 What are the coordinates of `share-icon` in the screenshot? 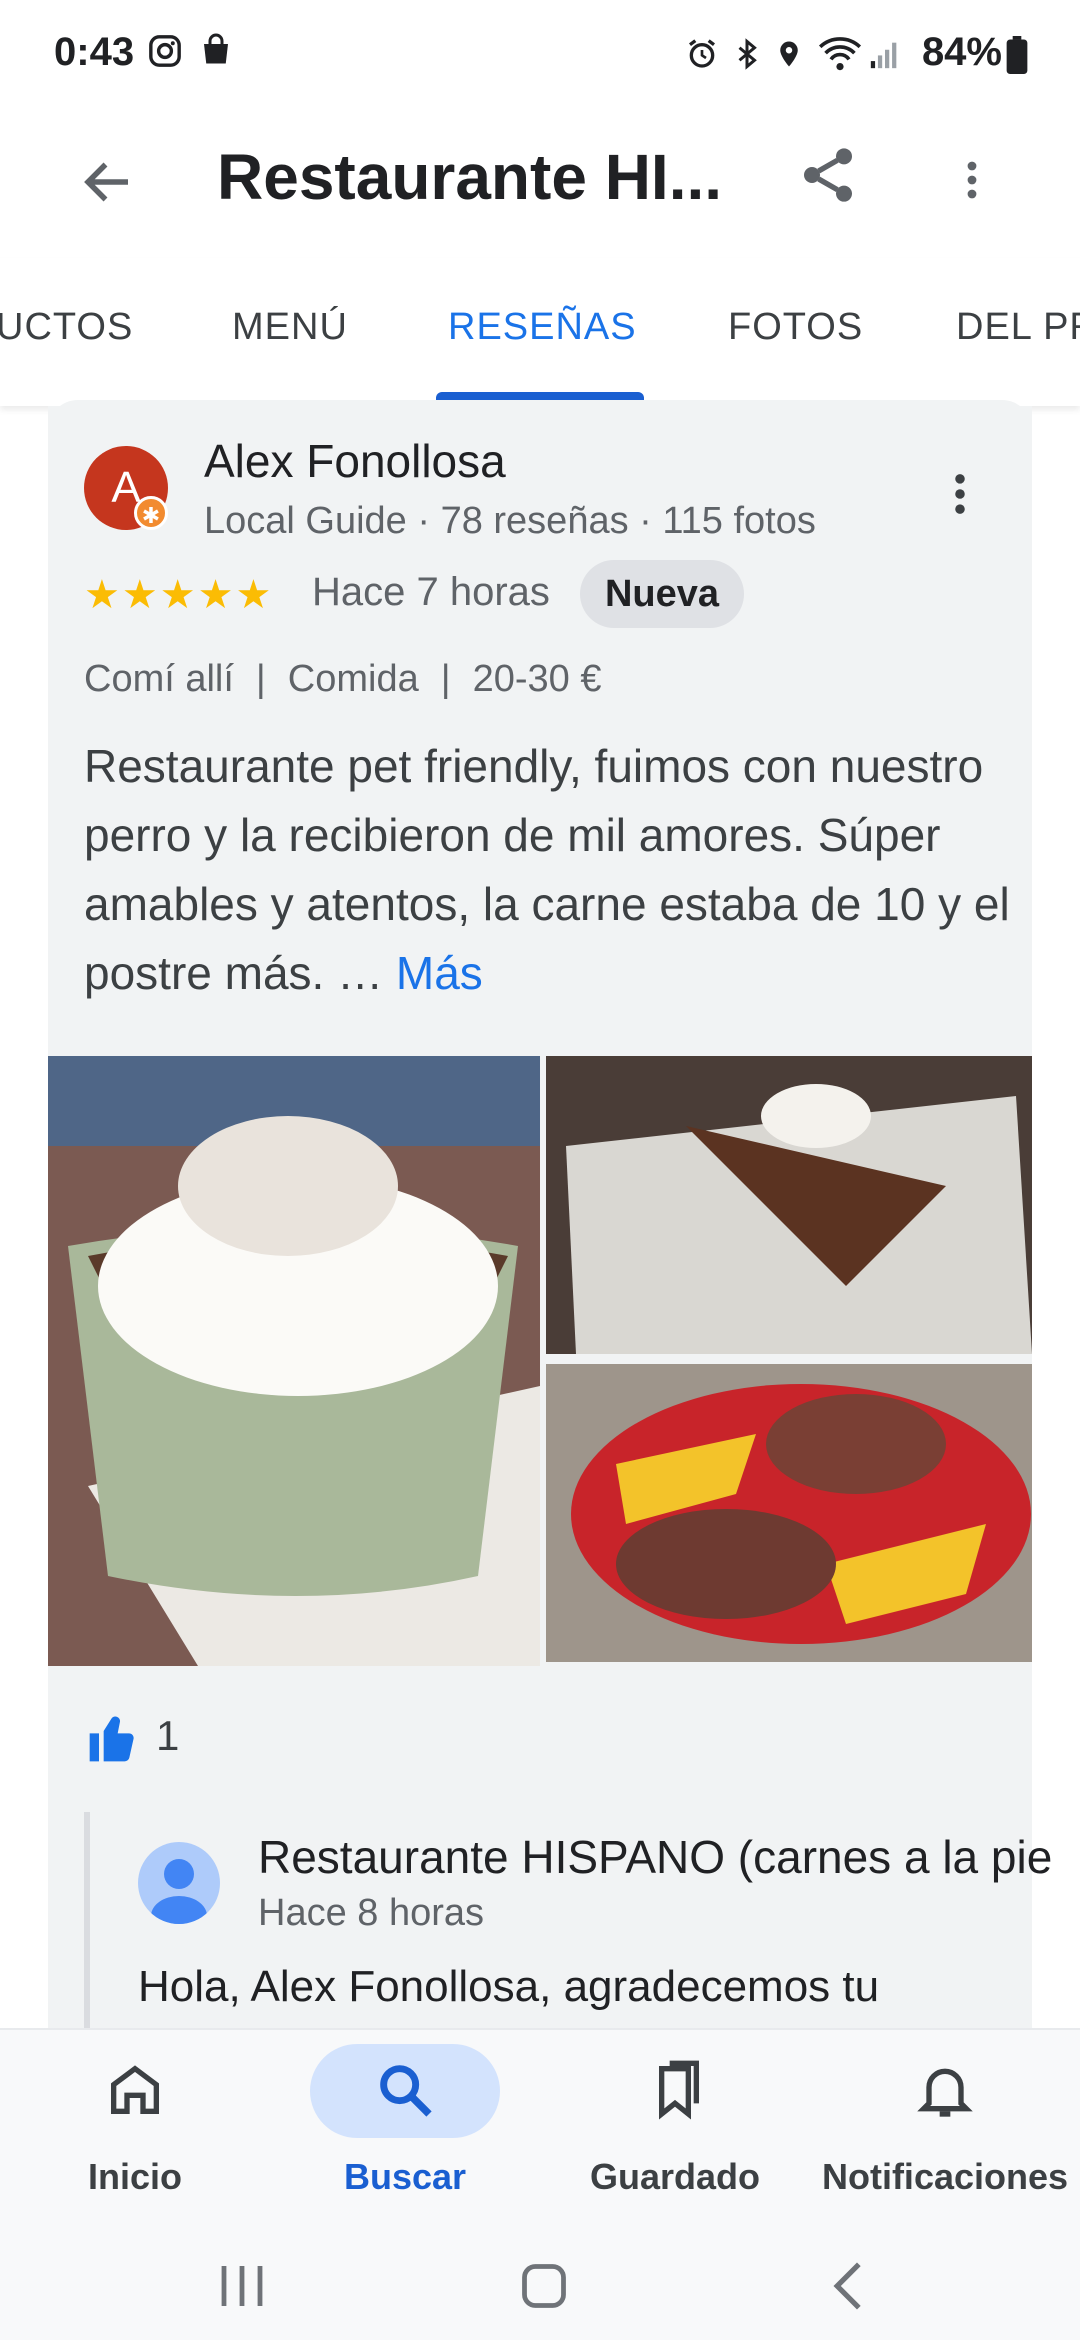 It's located at (828, 175).